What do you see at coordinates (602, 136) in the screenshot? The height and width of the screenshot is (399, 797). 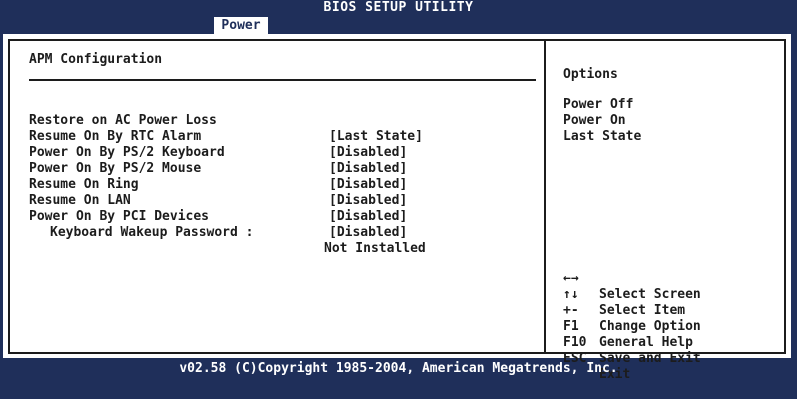 I see `option-item: Last State` at bounding box center [602, 136].